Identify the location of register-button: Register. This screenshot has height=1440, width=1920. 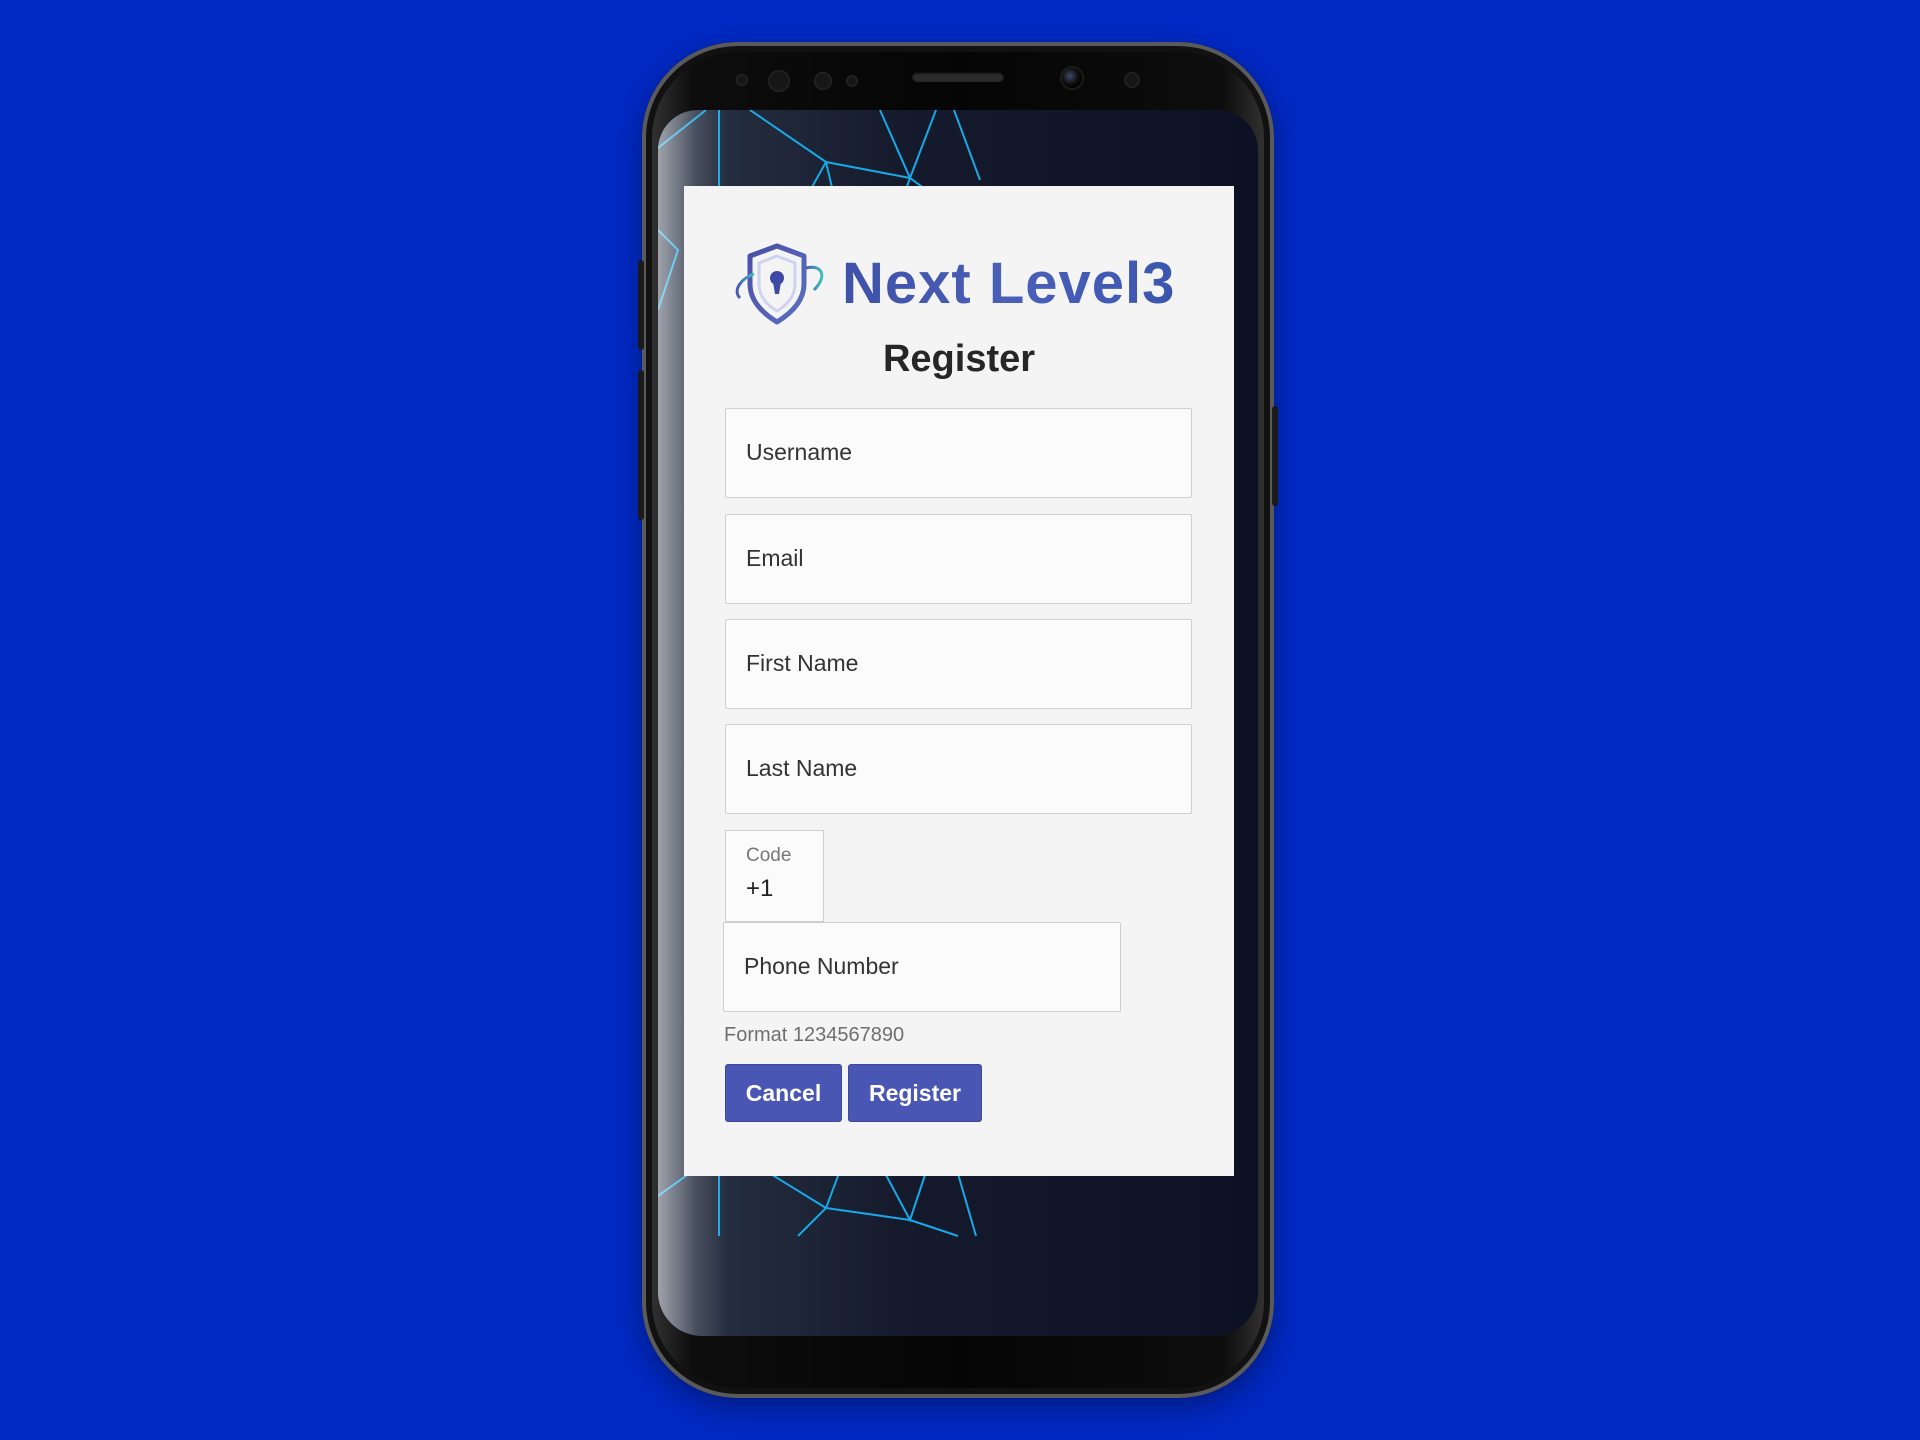
(915, 1093).